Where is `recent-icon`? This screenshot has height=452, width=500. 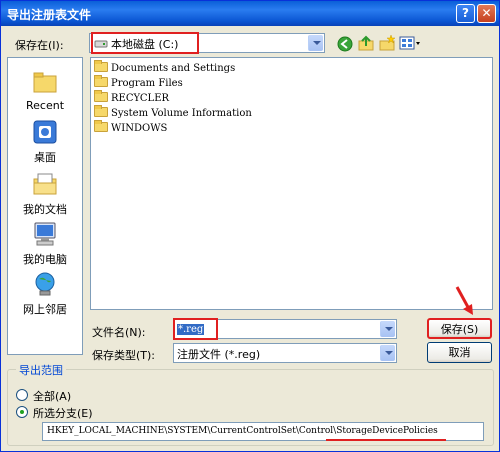 recent-icon is located at coordinates (45, 82).